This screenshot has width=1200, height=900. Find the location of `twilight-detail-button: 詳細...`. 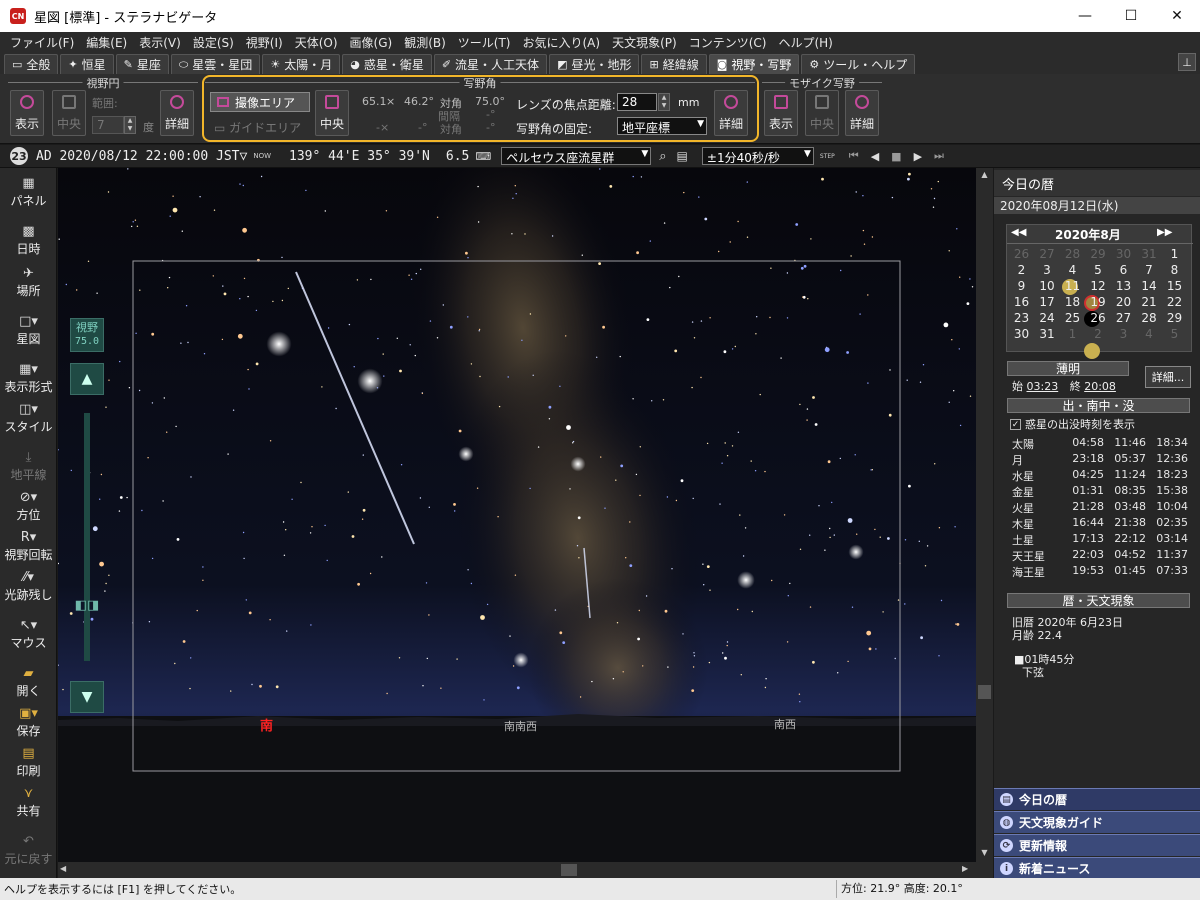

twilight-detail-button: 詳細... is located at coordinates (1168, 377).